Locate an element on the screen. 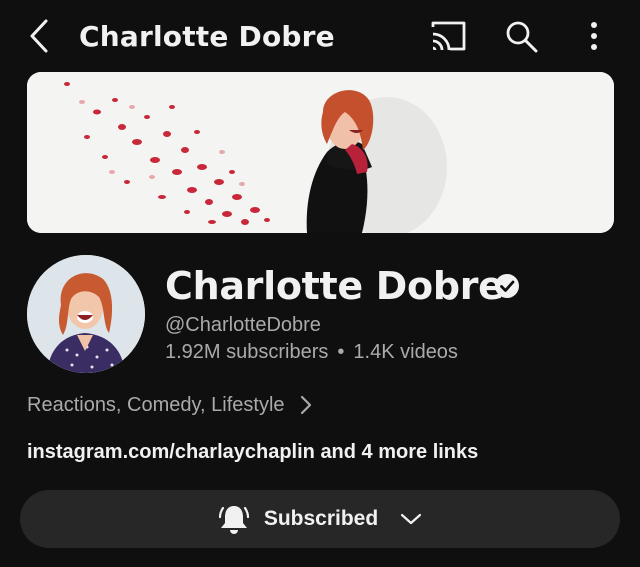  search-button is located at coordinates (522, 37).